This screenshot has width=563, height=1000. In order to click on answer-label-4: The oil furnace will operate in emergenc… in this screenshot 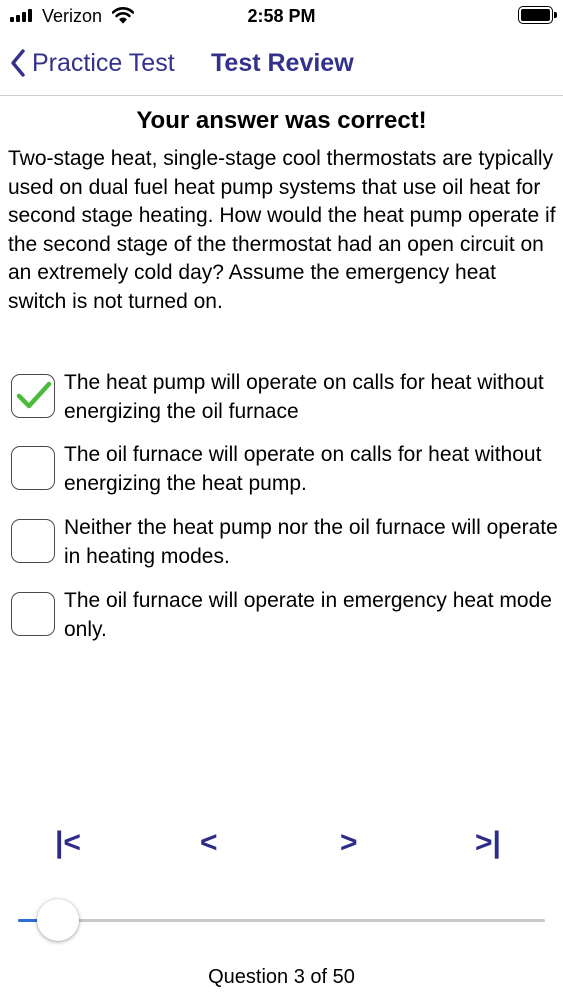, I will do `click(308, 615)`.